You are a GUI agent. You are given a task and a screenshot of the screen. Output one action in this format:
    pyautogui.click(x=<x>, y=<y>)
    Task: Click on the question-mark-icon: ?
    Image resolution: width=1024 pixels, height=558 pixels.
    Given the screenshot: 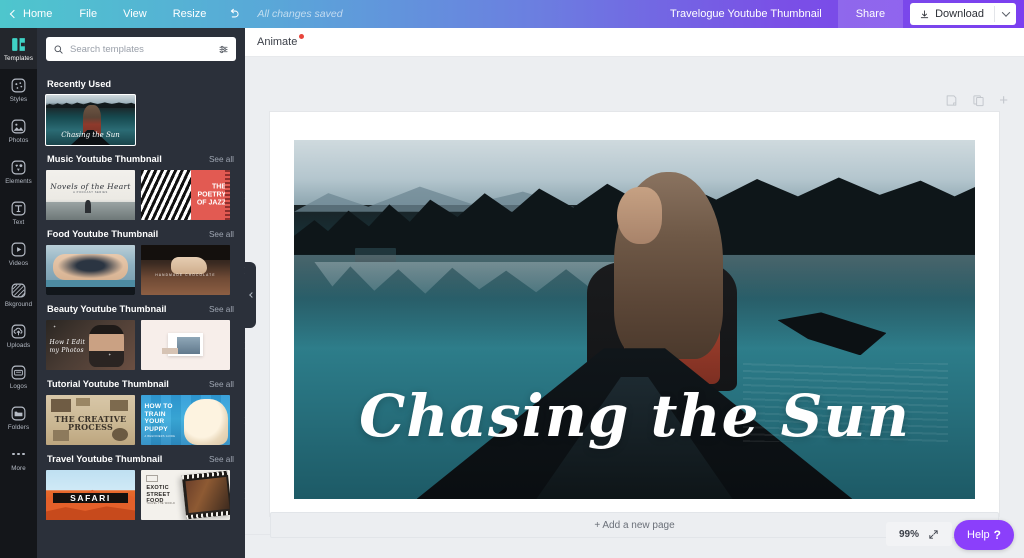 What is the action you would take?
    pyautogui.click(x=997, y=535)
    